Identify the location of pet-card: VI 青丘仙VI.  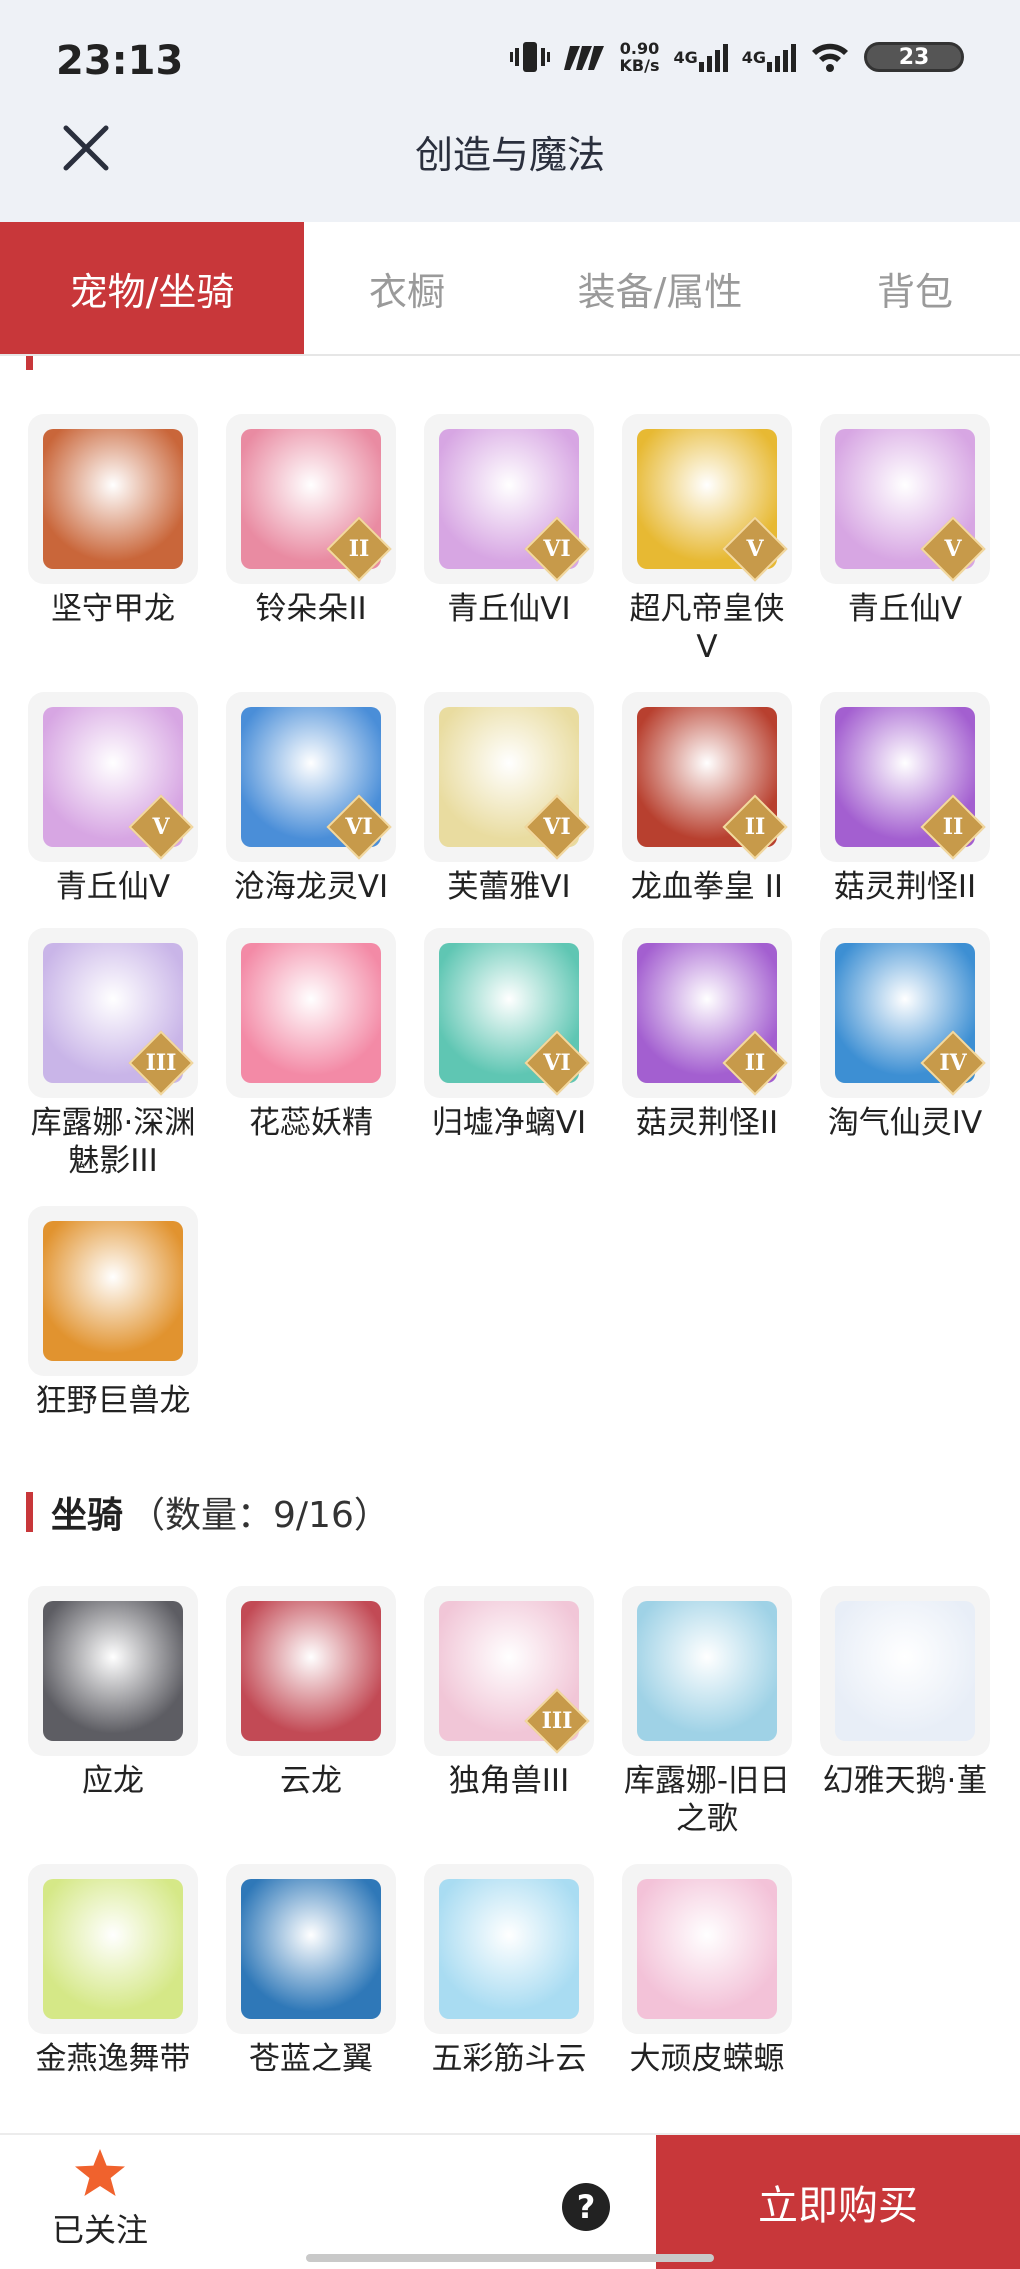
(509, 521).